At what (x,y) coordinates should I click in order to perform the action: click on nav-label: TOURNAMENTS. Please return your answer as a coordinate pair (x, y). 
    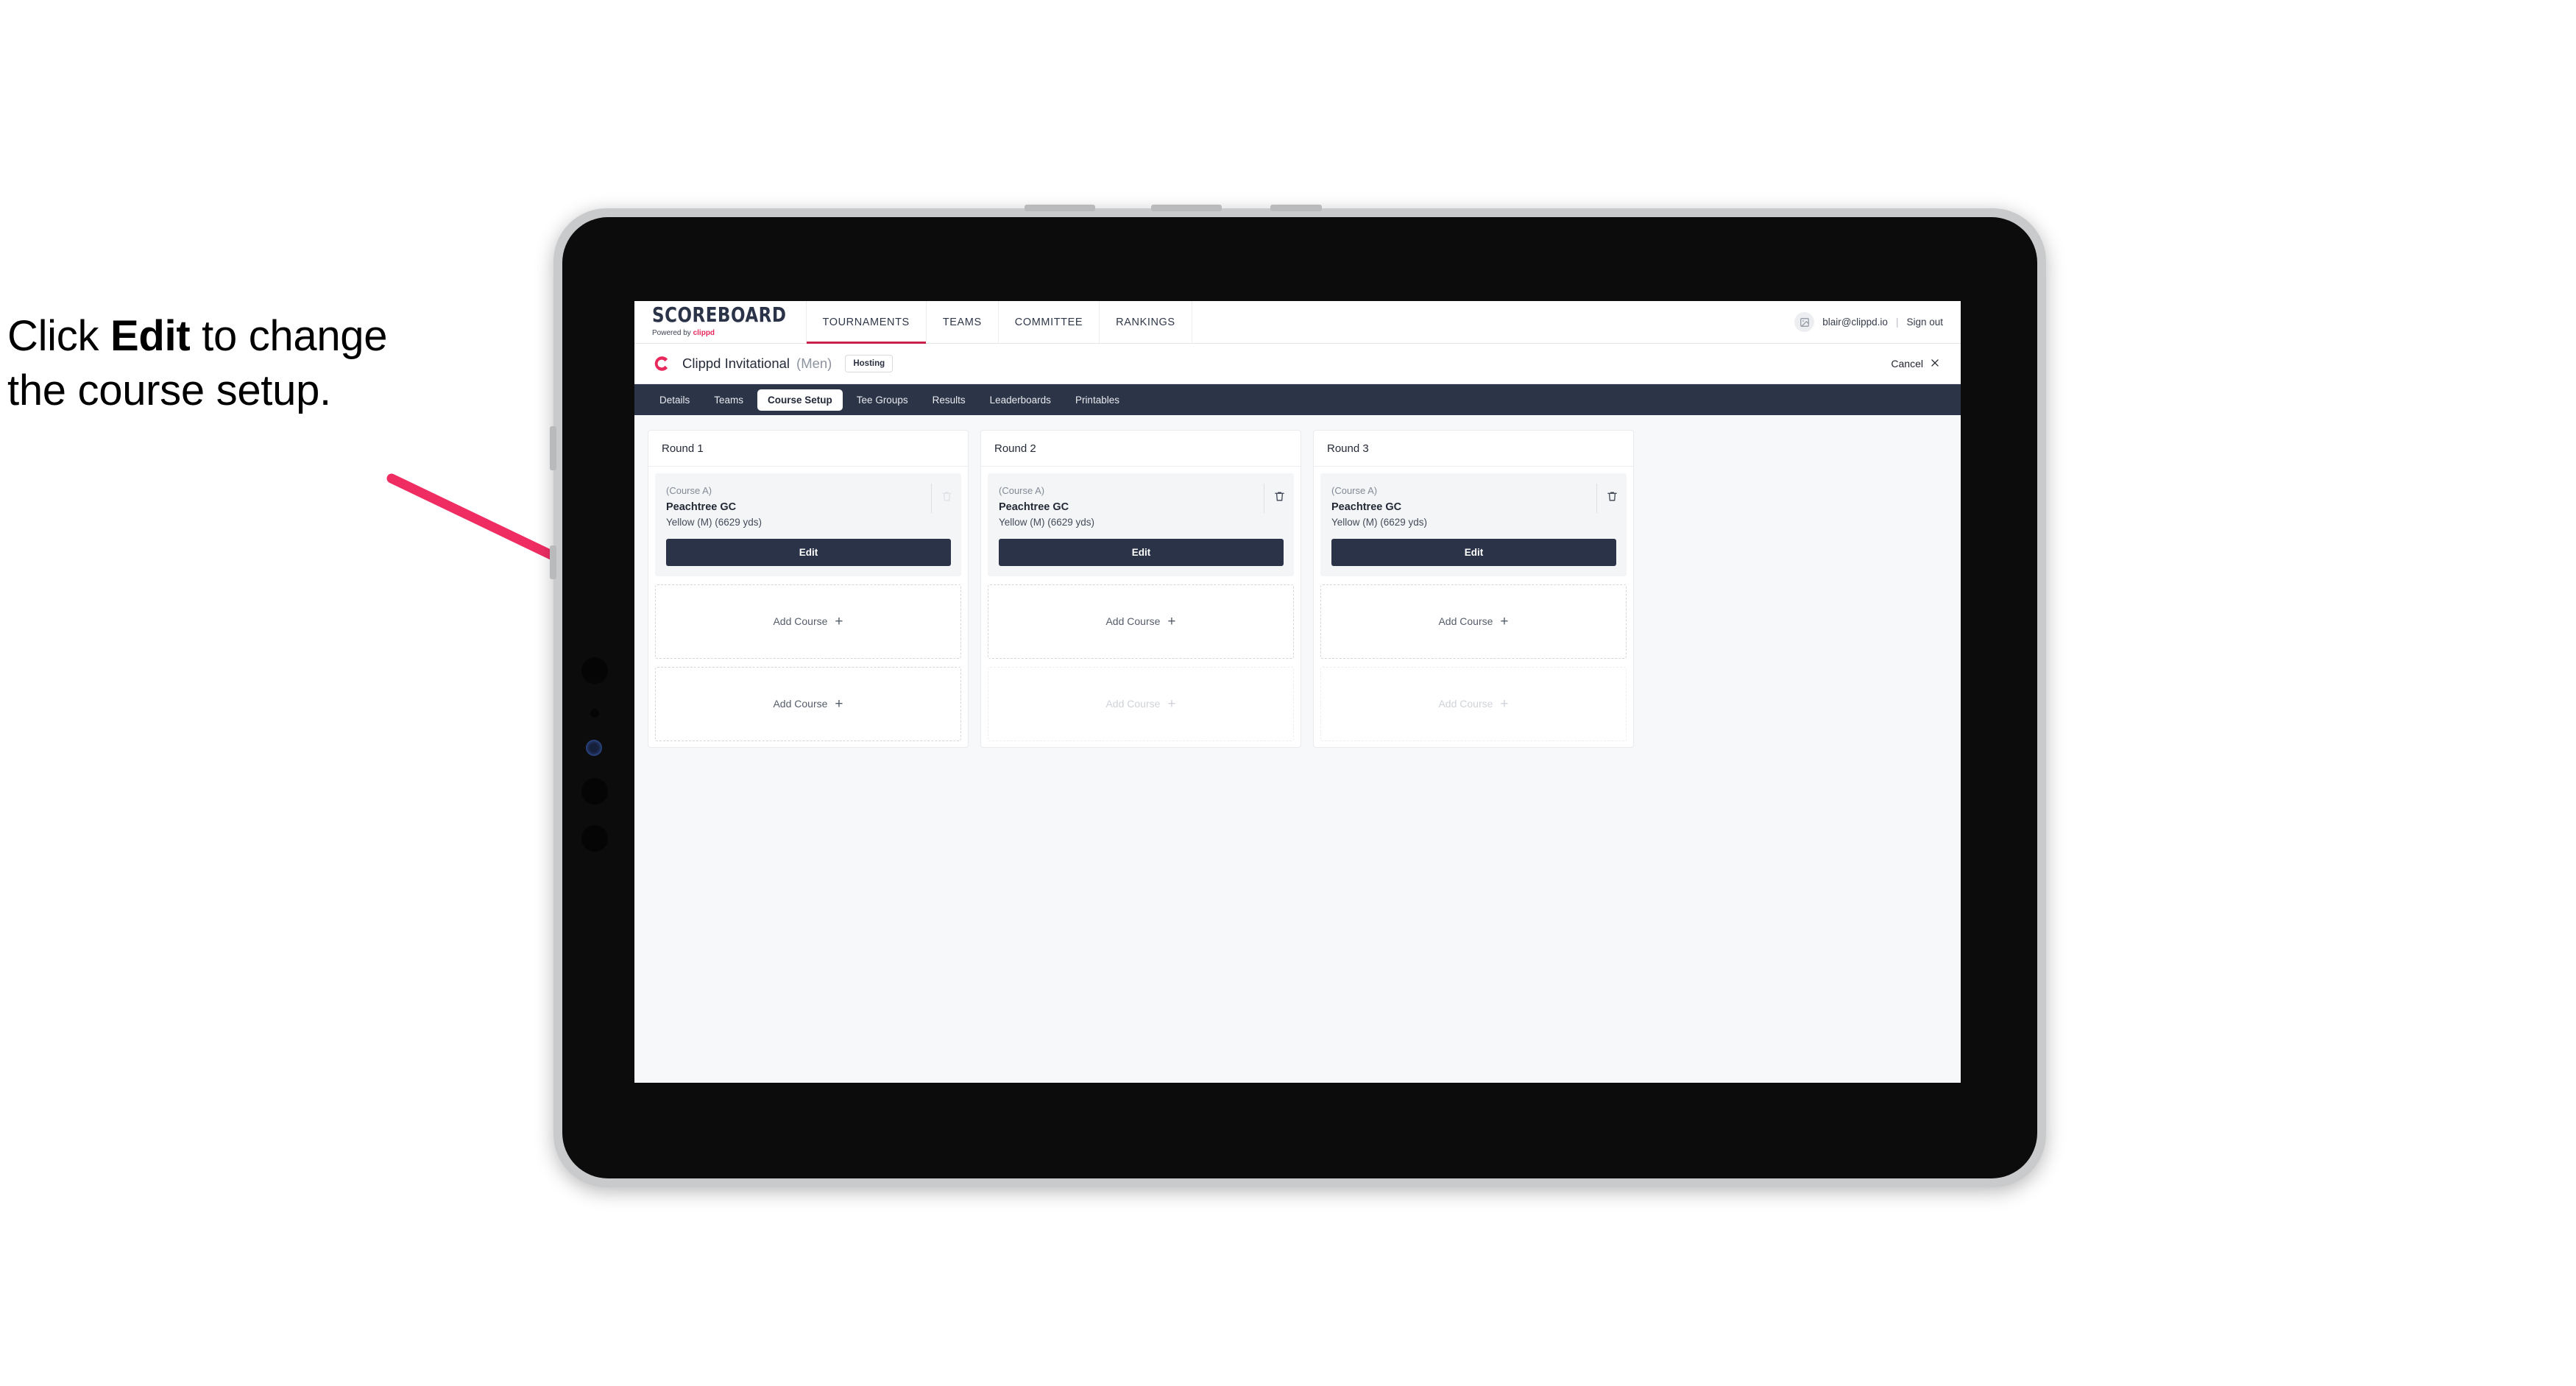
    Looking at the image, I should click on (866, 322).